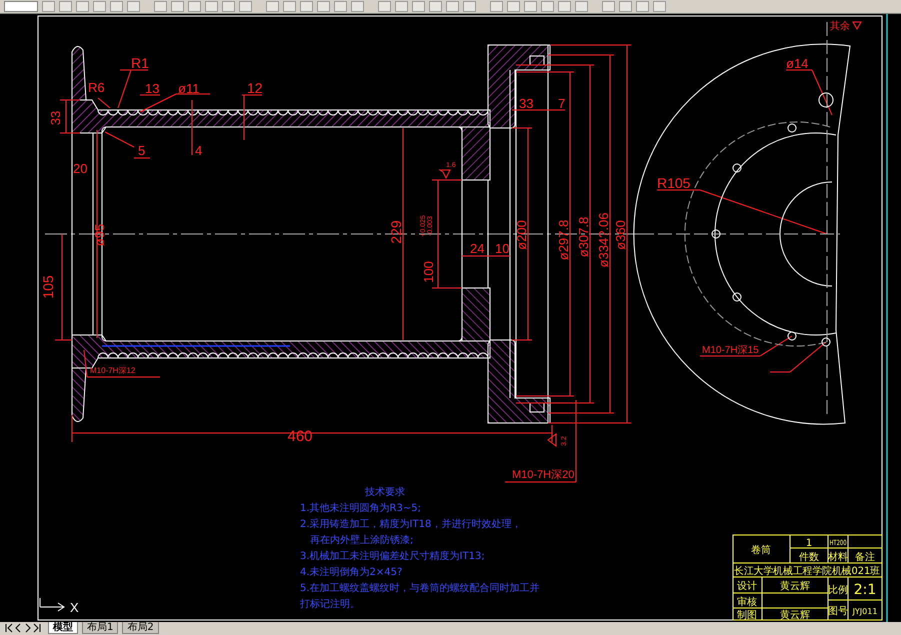 Image resolution: width=901 pixels, height=635 pixels. What do you see at coordinates (362, 540) in the screenshot?
I see `requirement-line: 再在内外壁上涂防锈漆;` at bounding box center [362, 540].